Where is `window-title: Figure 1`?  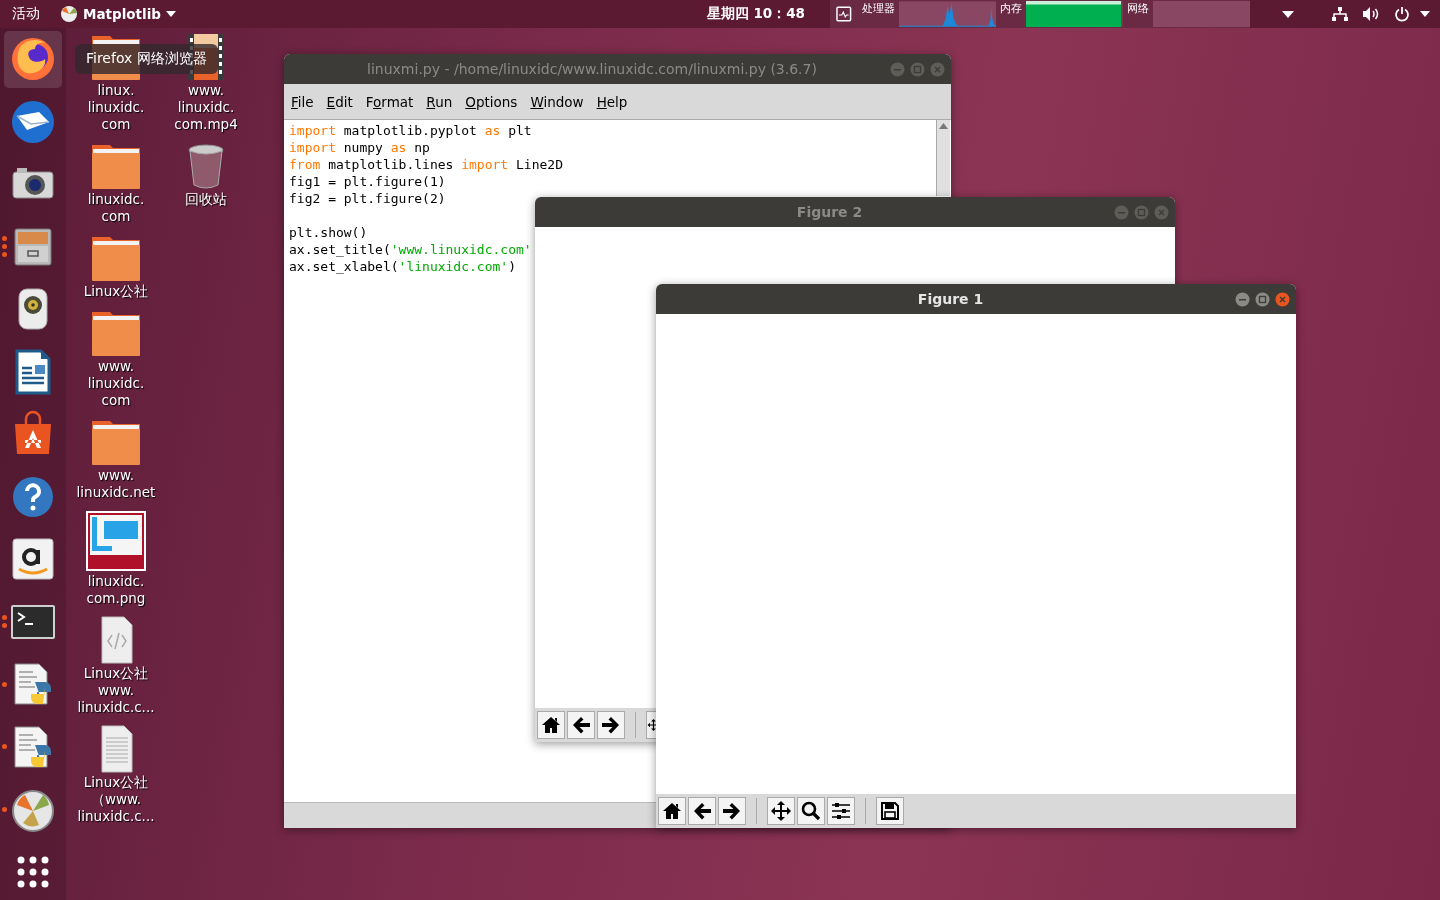 window-title: Figure 1 is located at coordinates (950, 299).